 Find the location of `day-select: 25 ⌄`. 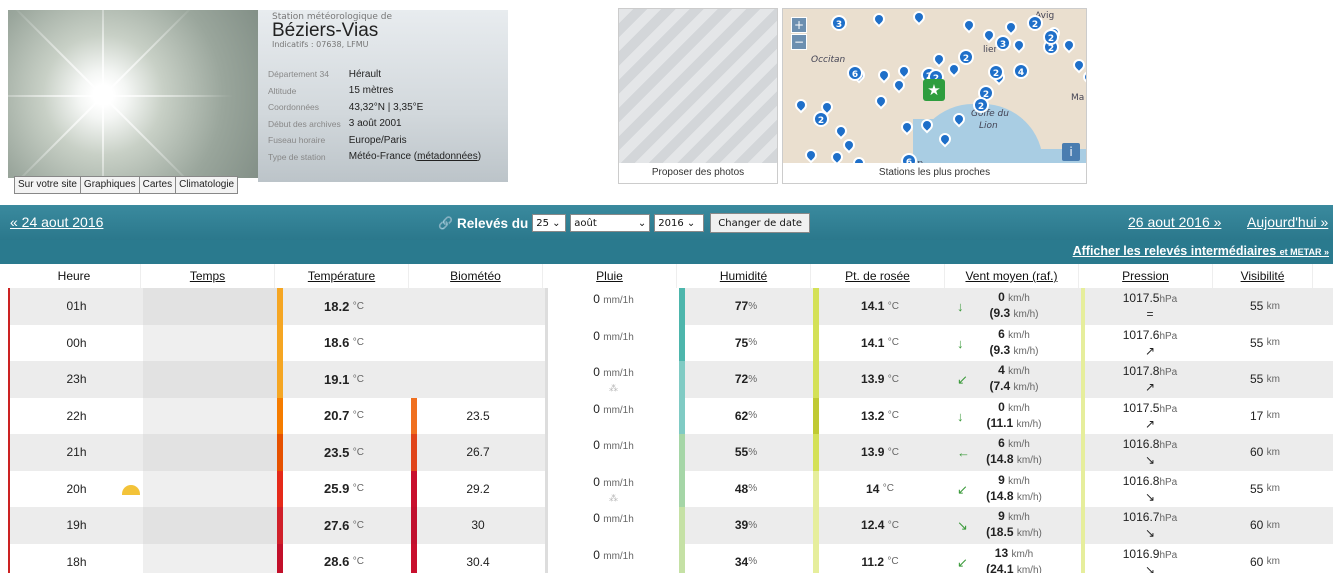

day-select: 25 ⌄ is located at coordinates (549, 223).